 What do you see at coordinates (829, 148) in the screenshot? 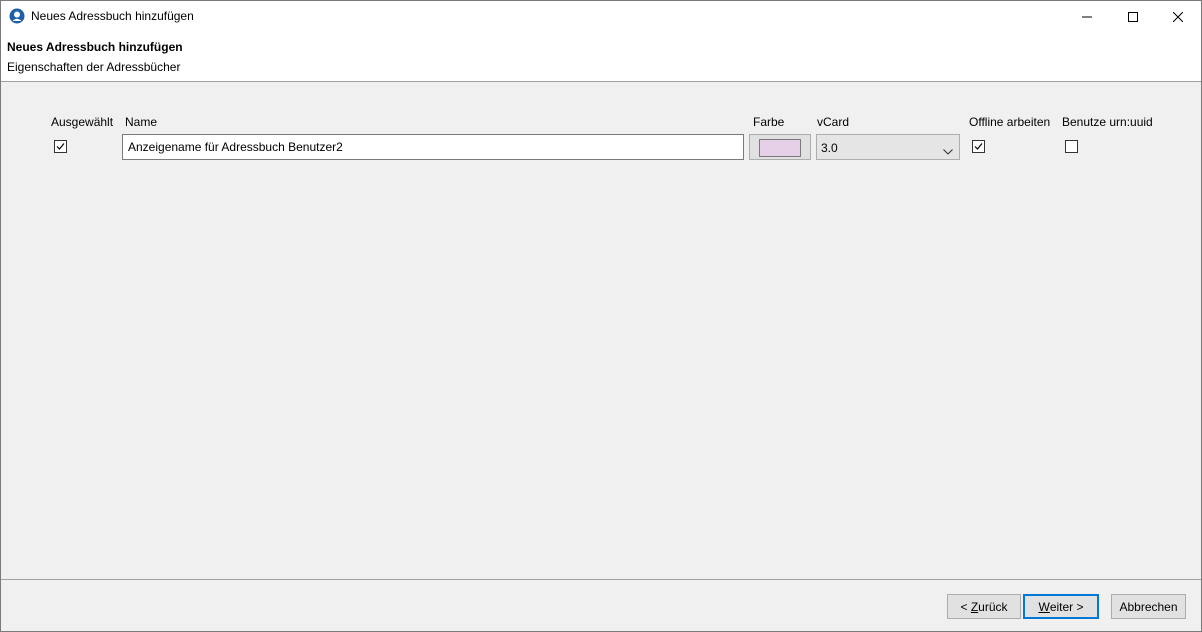
I see `vcard-selected-value: 3.0` at bounding box center [829, 148].